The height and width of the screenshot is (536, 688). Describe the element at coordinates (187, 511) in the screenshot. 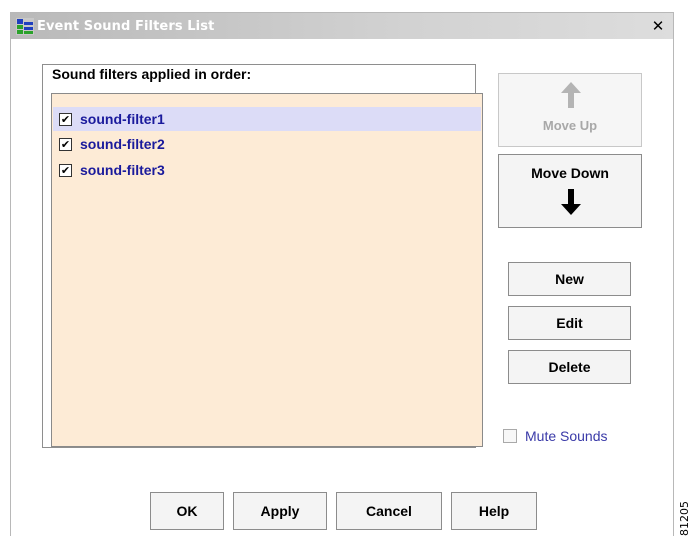

I see `ok-button: OK` at that location.